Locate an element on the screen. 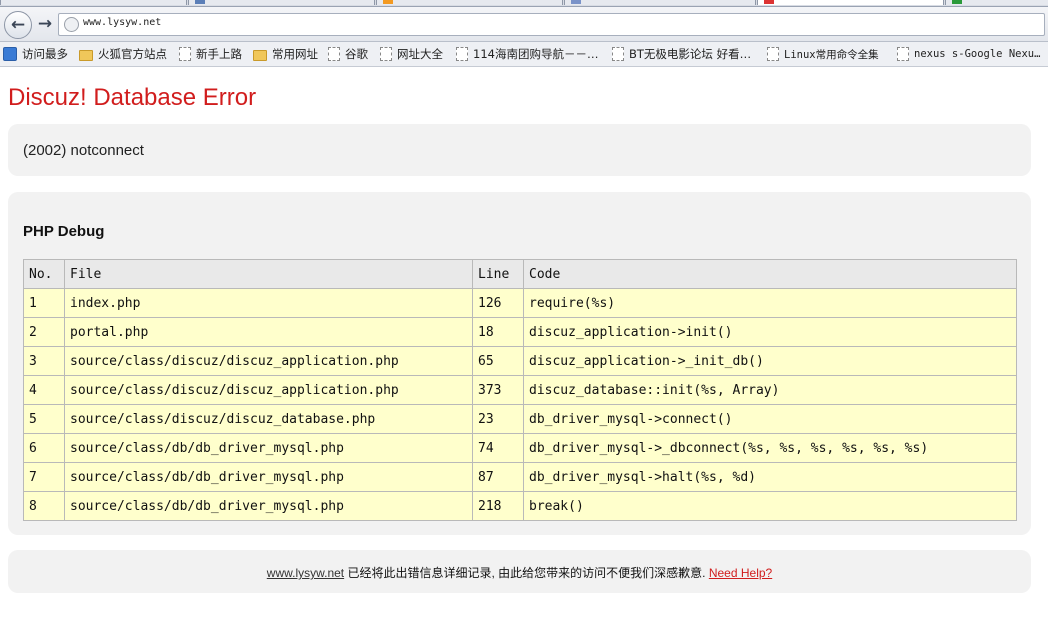 This screenshot has height=643, width=1048. cell-line: 18 is located at coordinates (498, 332).